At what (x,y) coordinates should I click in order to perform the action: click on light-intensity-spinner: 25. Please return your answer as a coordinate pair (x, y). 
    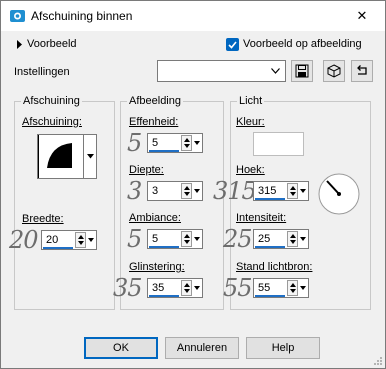
    Looking at the image, I should click on (281, 239).